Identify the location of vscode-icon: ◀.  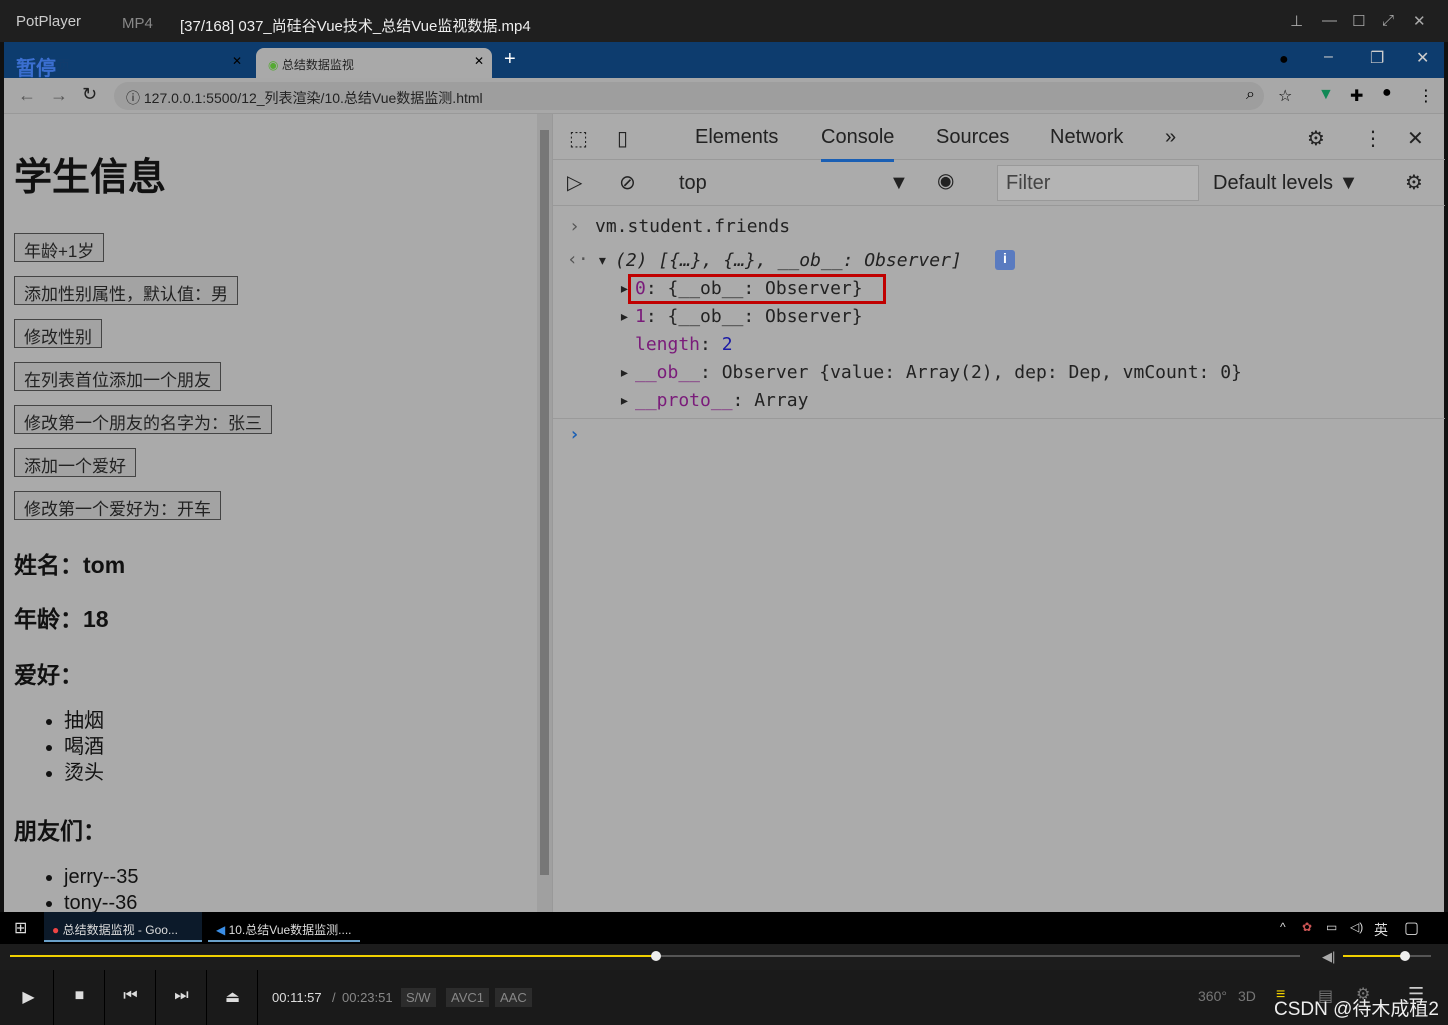
(221, 930).